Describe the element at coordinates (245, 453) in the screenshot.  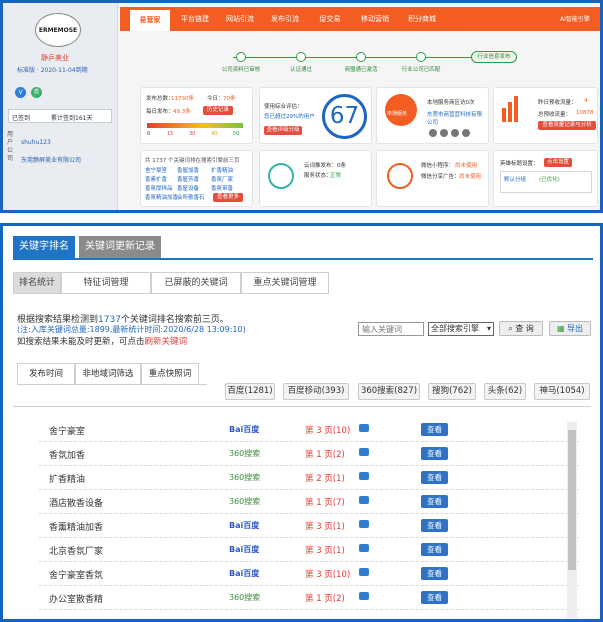
I see `so360-logo: 360搜索` at that location.